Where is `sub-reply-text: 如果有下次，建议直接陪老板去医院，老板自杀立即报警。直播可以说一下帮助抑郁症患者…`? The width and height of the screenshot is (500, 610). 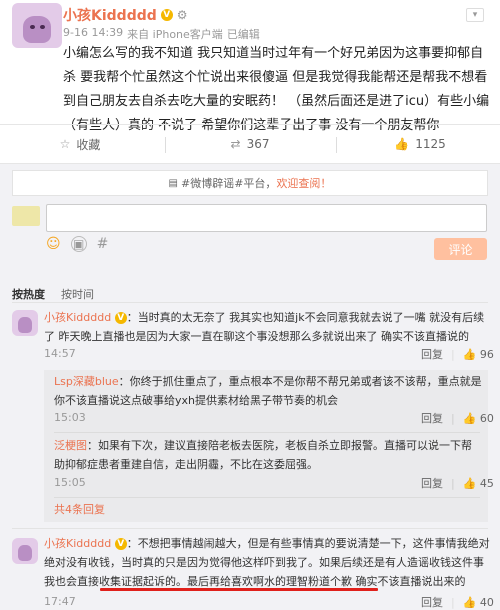
sub-reply-text: 如果有下次，建议直接陪老板去医院，老板自杀立即报警。直播可以说一下帮助抑郁症患者… is located at coordinates (263, 455).